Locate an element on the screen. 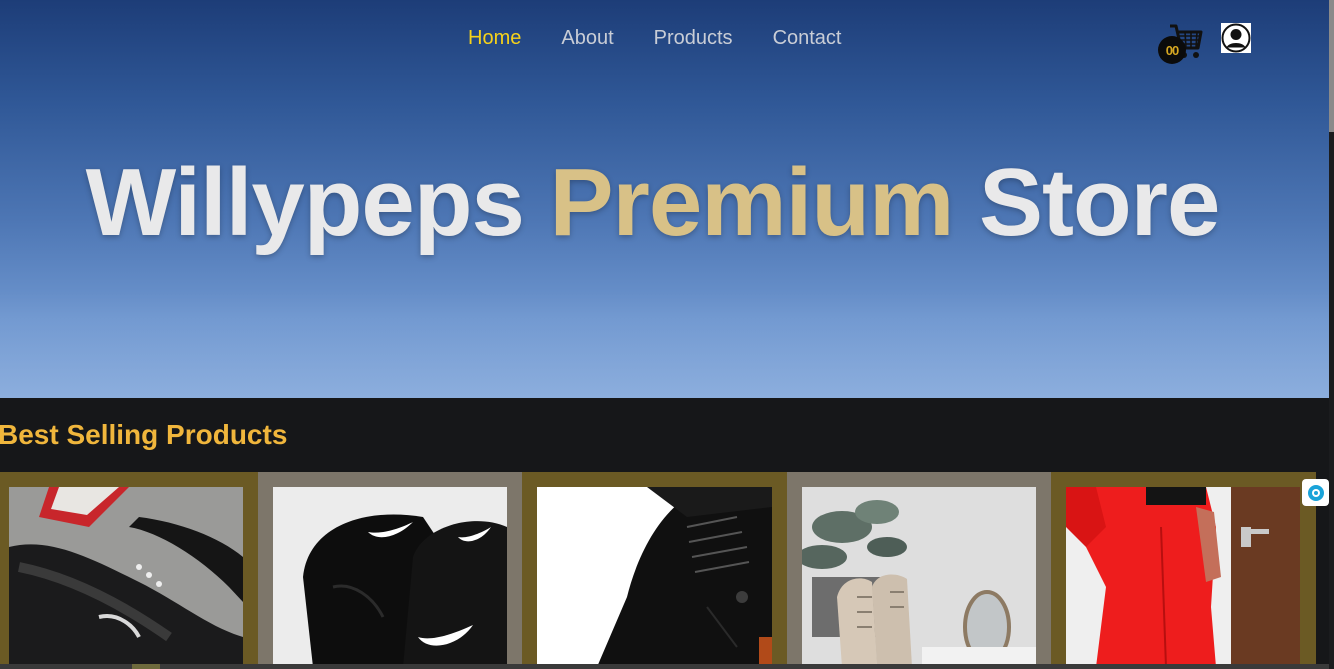 The width and height of the screenshot is (1334, 669). main-nav: Home About Products Contact is located at coordinates (655, 38).